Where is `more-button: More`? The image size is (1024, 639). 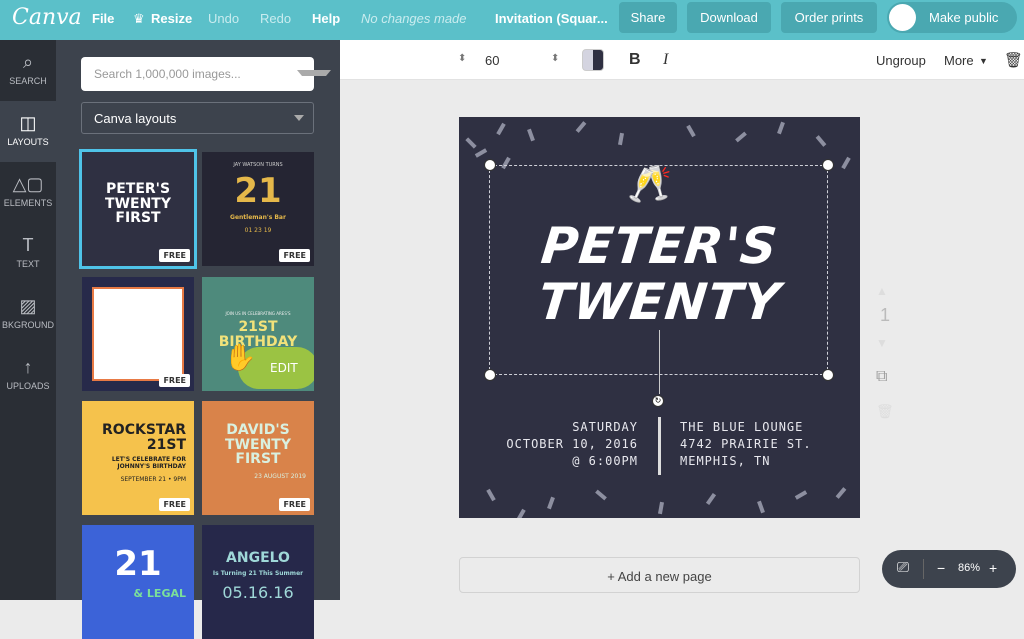
more-button: More is located at coordinates (959, 60).